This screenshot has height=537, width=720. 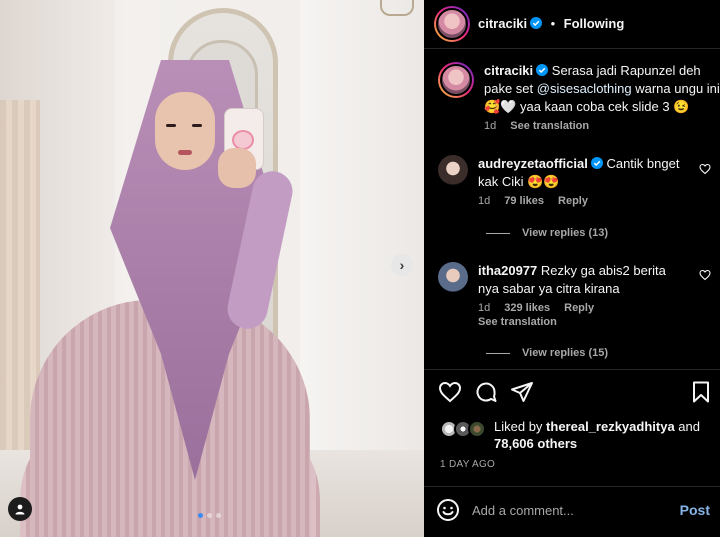 I want to click on chevron-right-icon: ›, so click(x=402, y=265).